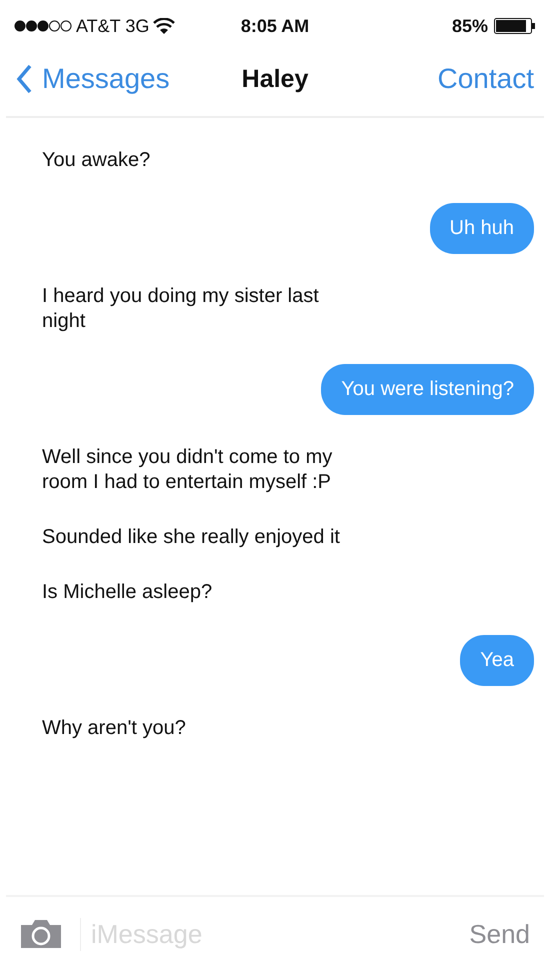  Describe the element at coordinates (164, 26) in the screenshot. I see `wifi-icon` at that location.